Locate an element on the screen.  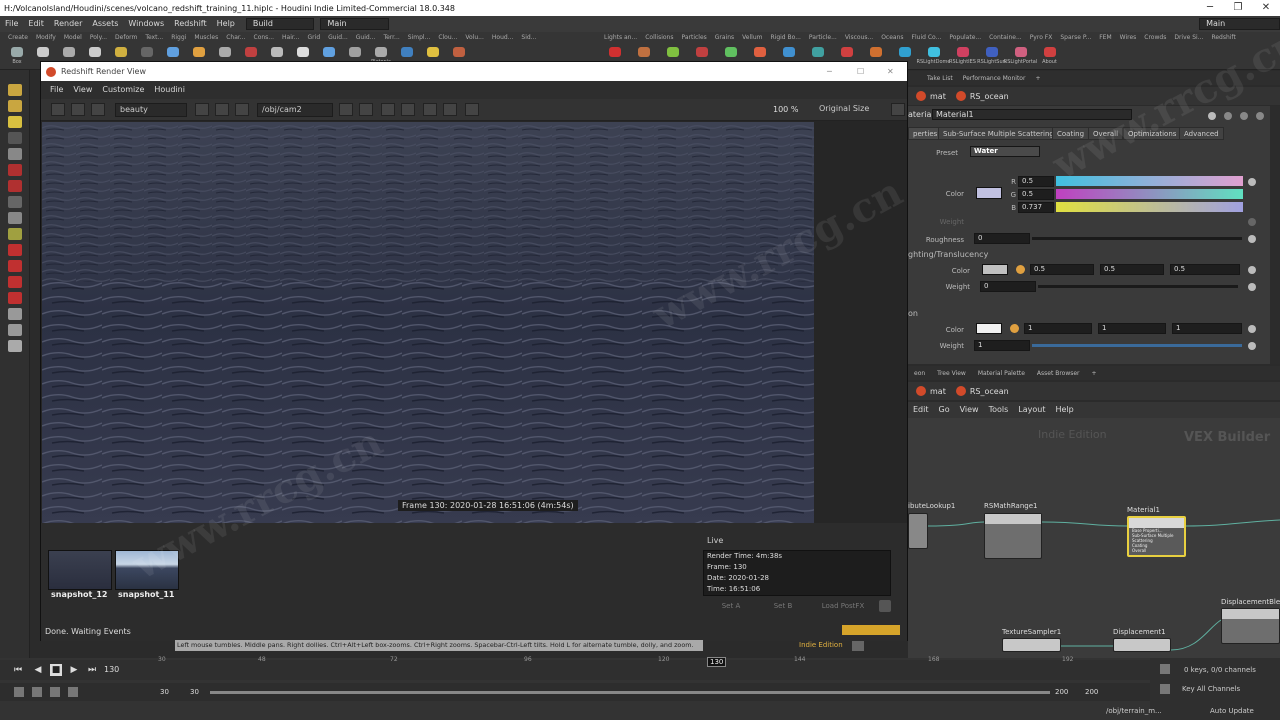
trans-weight-slider is located at coordinates (1138, 286).